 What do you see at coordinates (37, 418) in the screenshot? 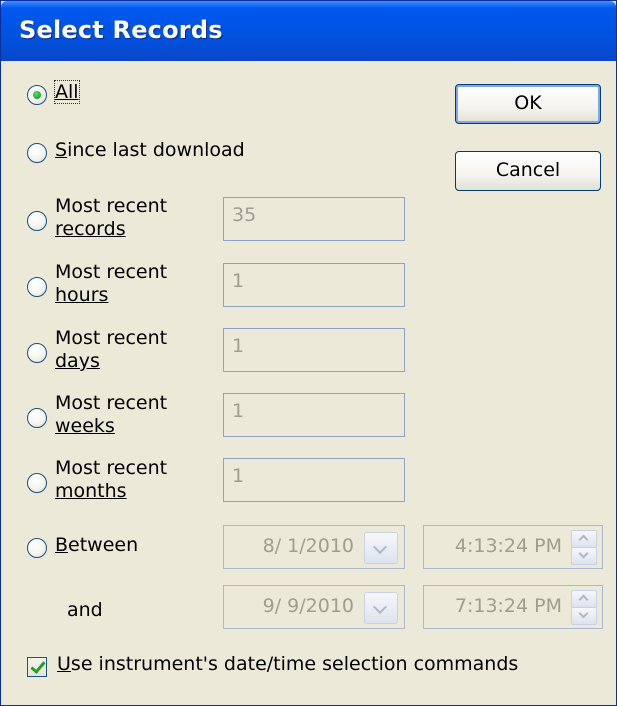
I see `radio-most-recent-weeks` at bounding box center [37, 418].